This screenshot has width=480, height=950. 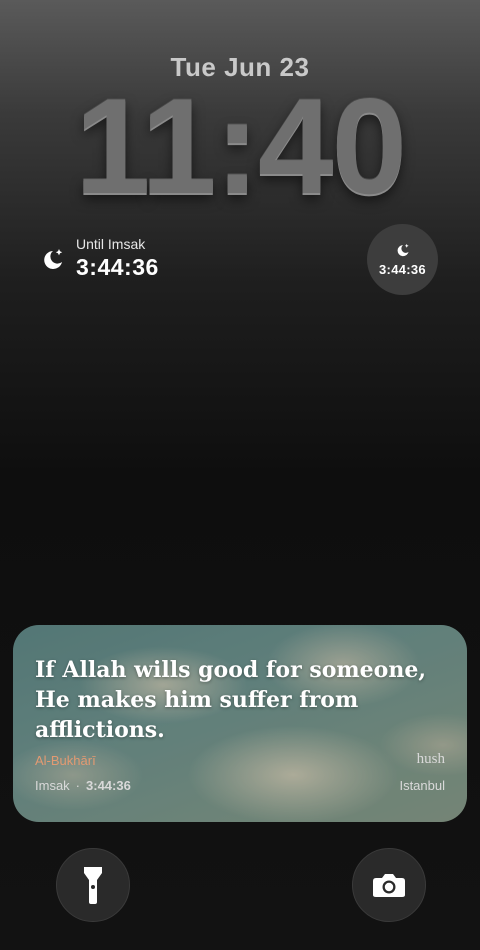 I want to click on camera-icon, so click(x=389, y=885).